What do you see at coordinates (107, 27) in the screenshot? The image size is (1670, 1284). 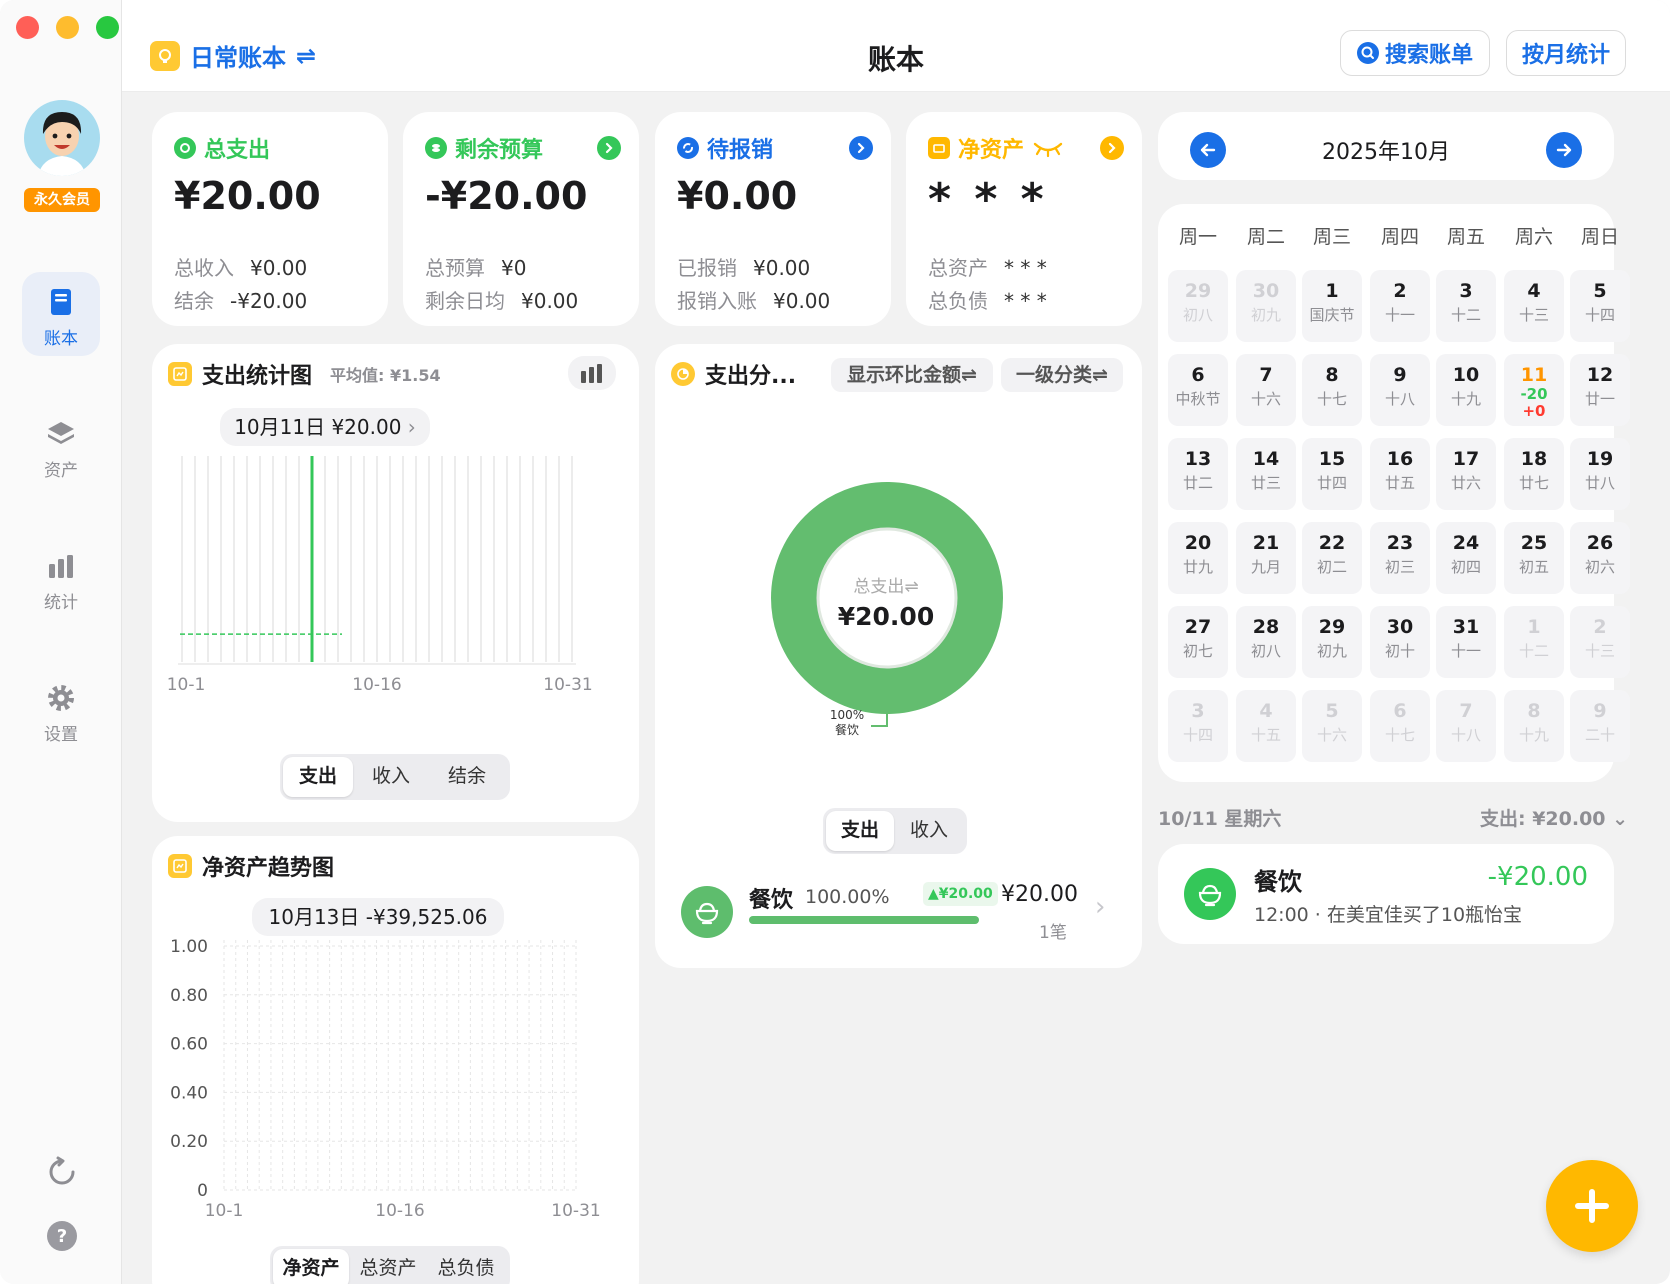 I see `zoom-window-button` at bounding box center [107, 27].